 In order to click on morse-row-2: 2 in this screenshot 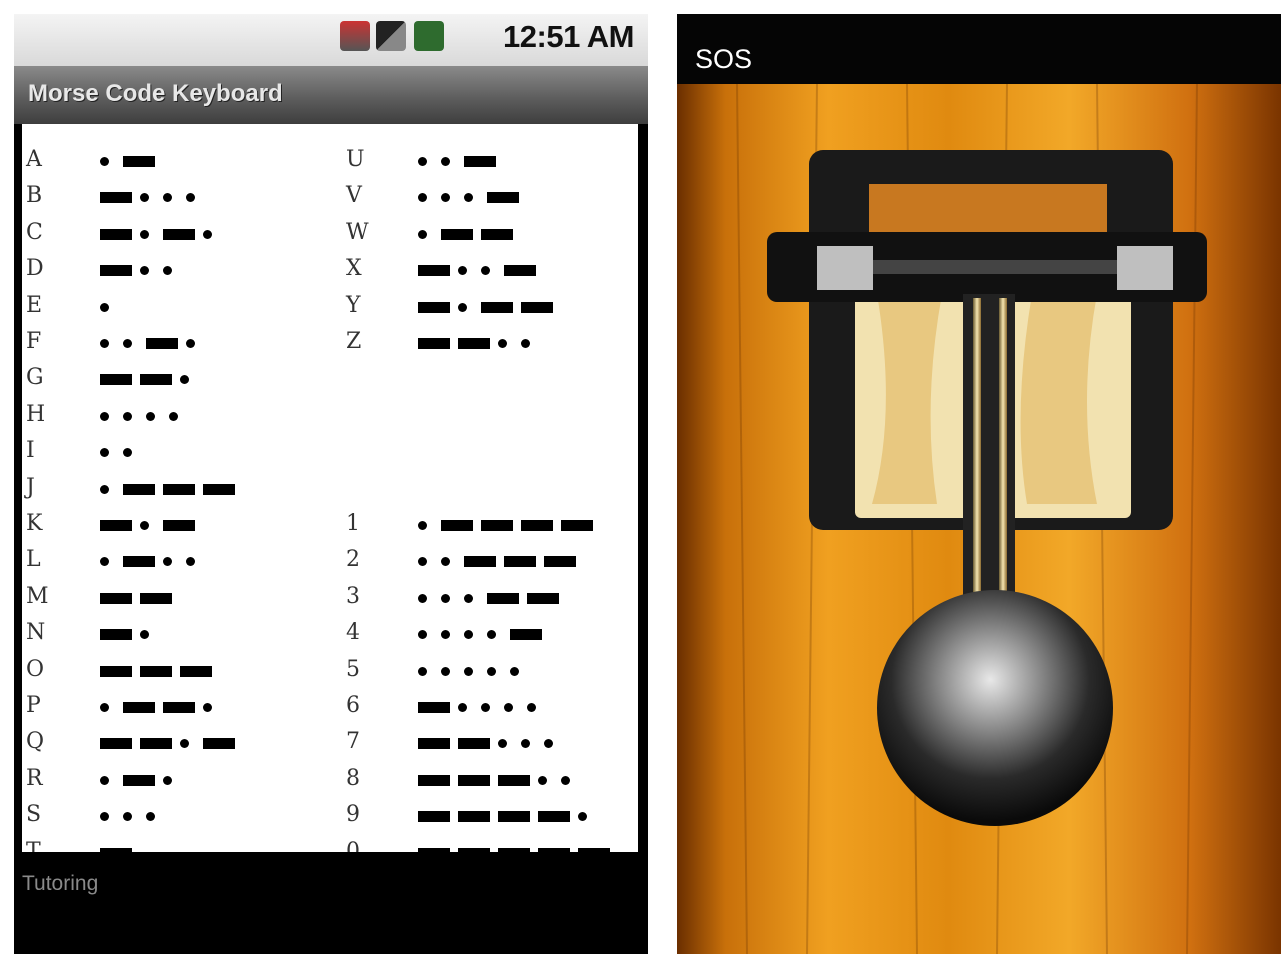, I will do `click(492, 560)`.